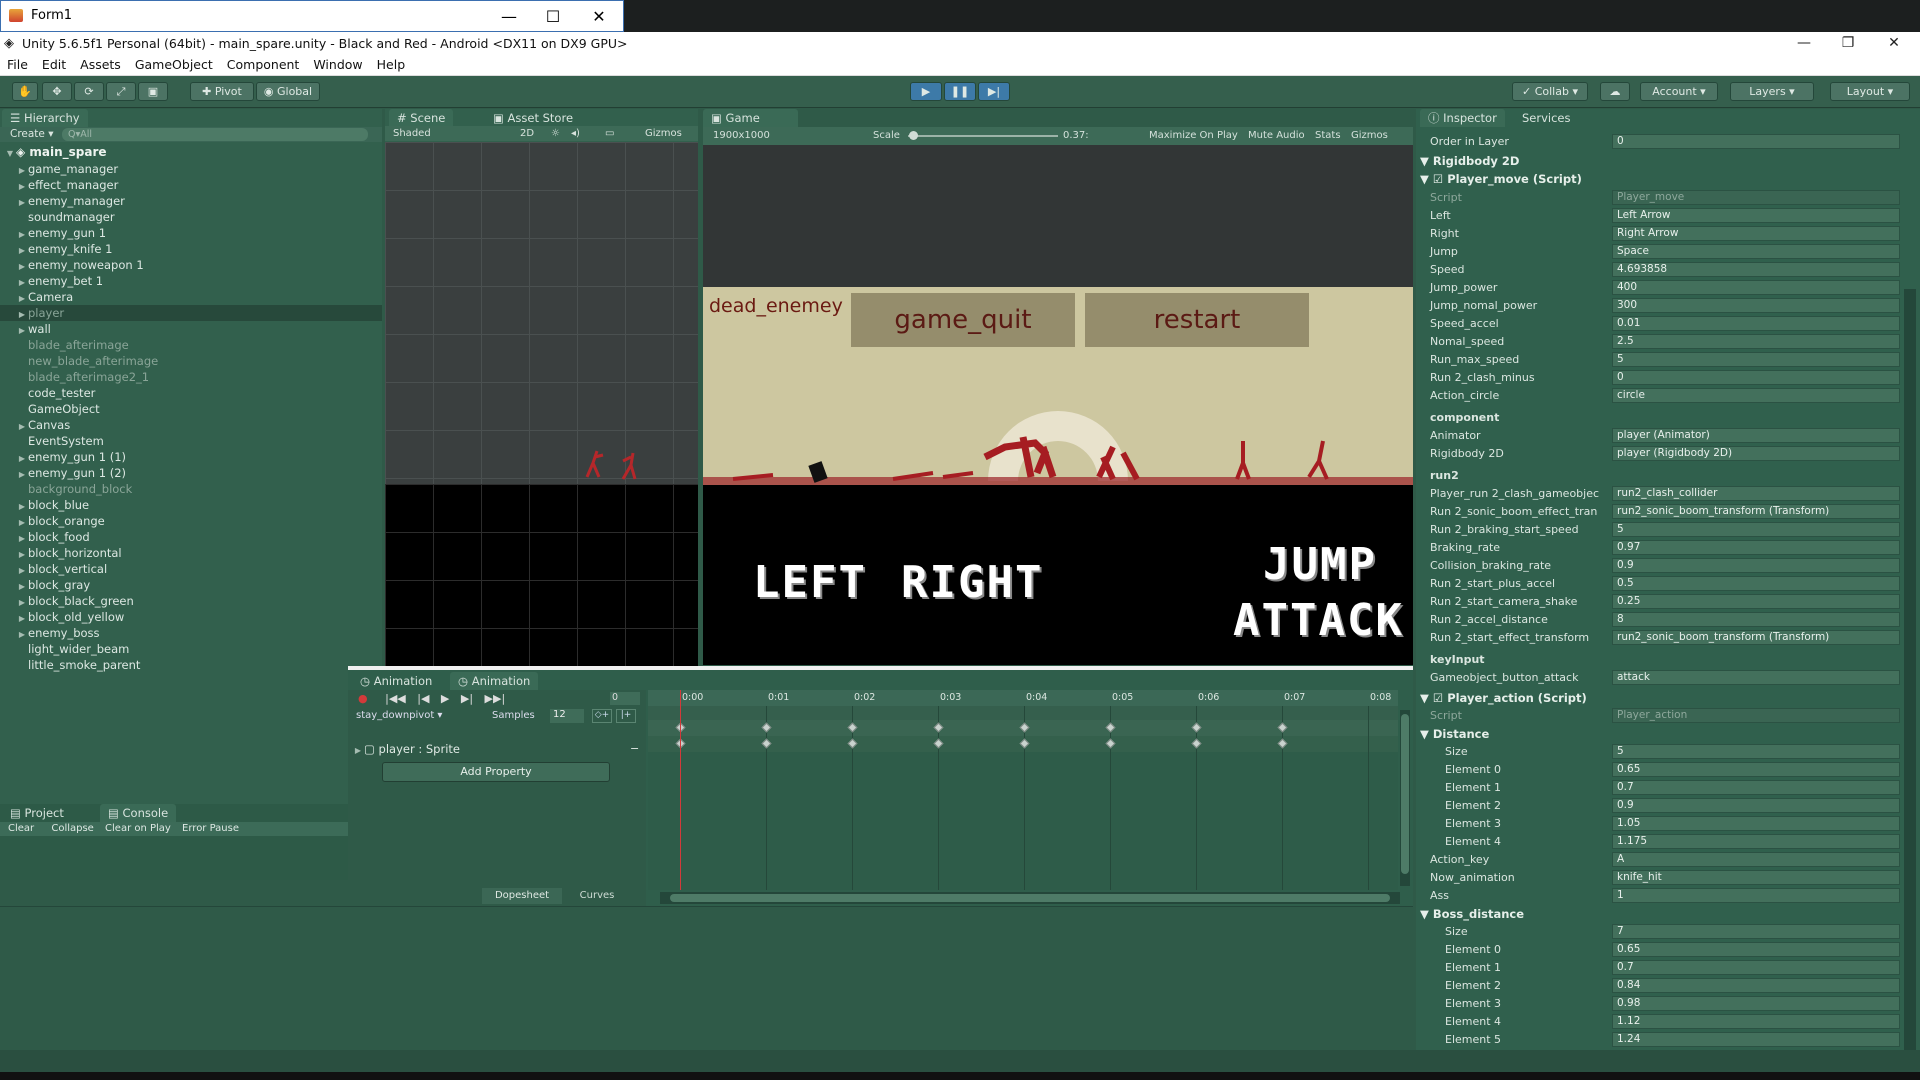 This screenshot has height=1080, width=1920. Describe the element at coordinates (53, 569) in the screenshot. I see `hierarchy-item: ▶ block_vertical` at that location.